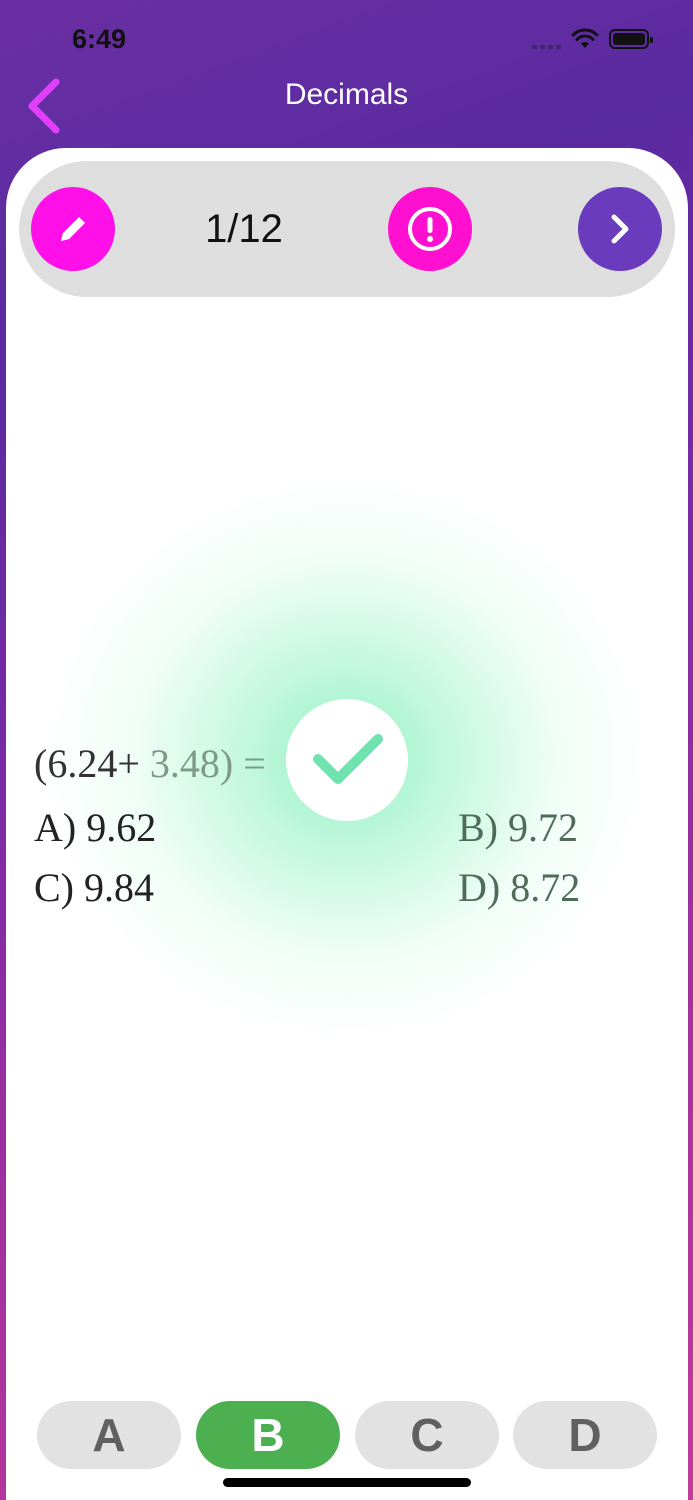 The width and height of the screenshot is (693, 1500). I want to click on alert-circle-icon, so click(430, 229).